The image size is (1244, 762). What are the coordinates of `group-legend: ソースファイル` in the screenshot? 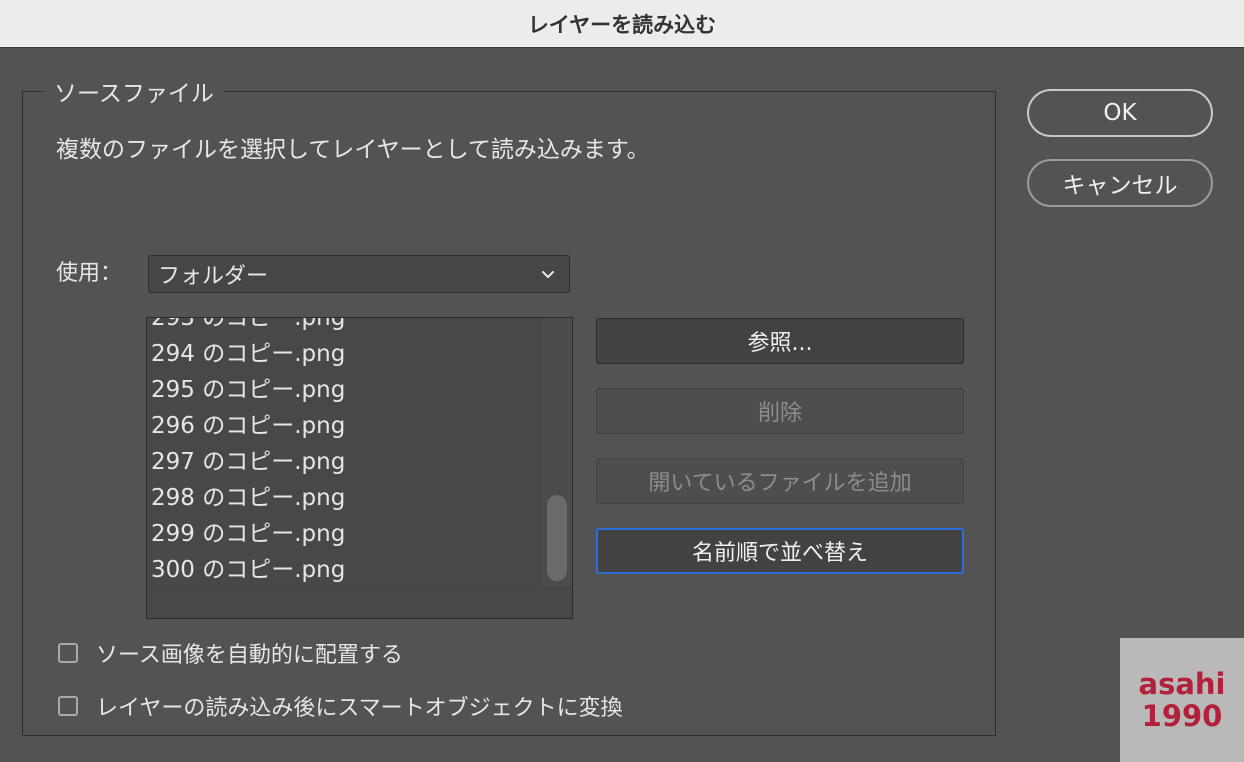 It's located at (134, 94).